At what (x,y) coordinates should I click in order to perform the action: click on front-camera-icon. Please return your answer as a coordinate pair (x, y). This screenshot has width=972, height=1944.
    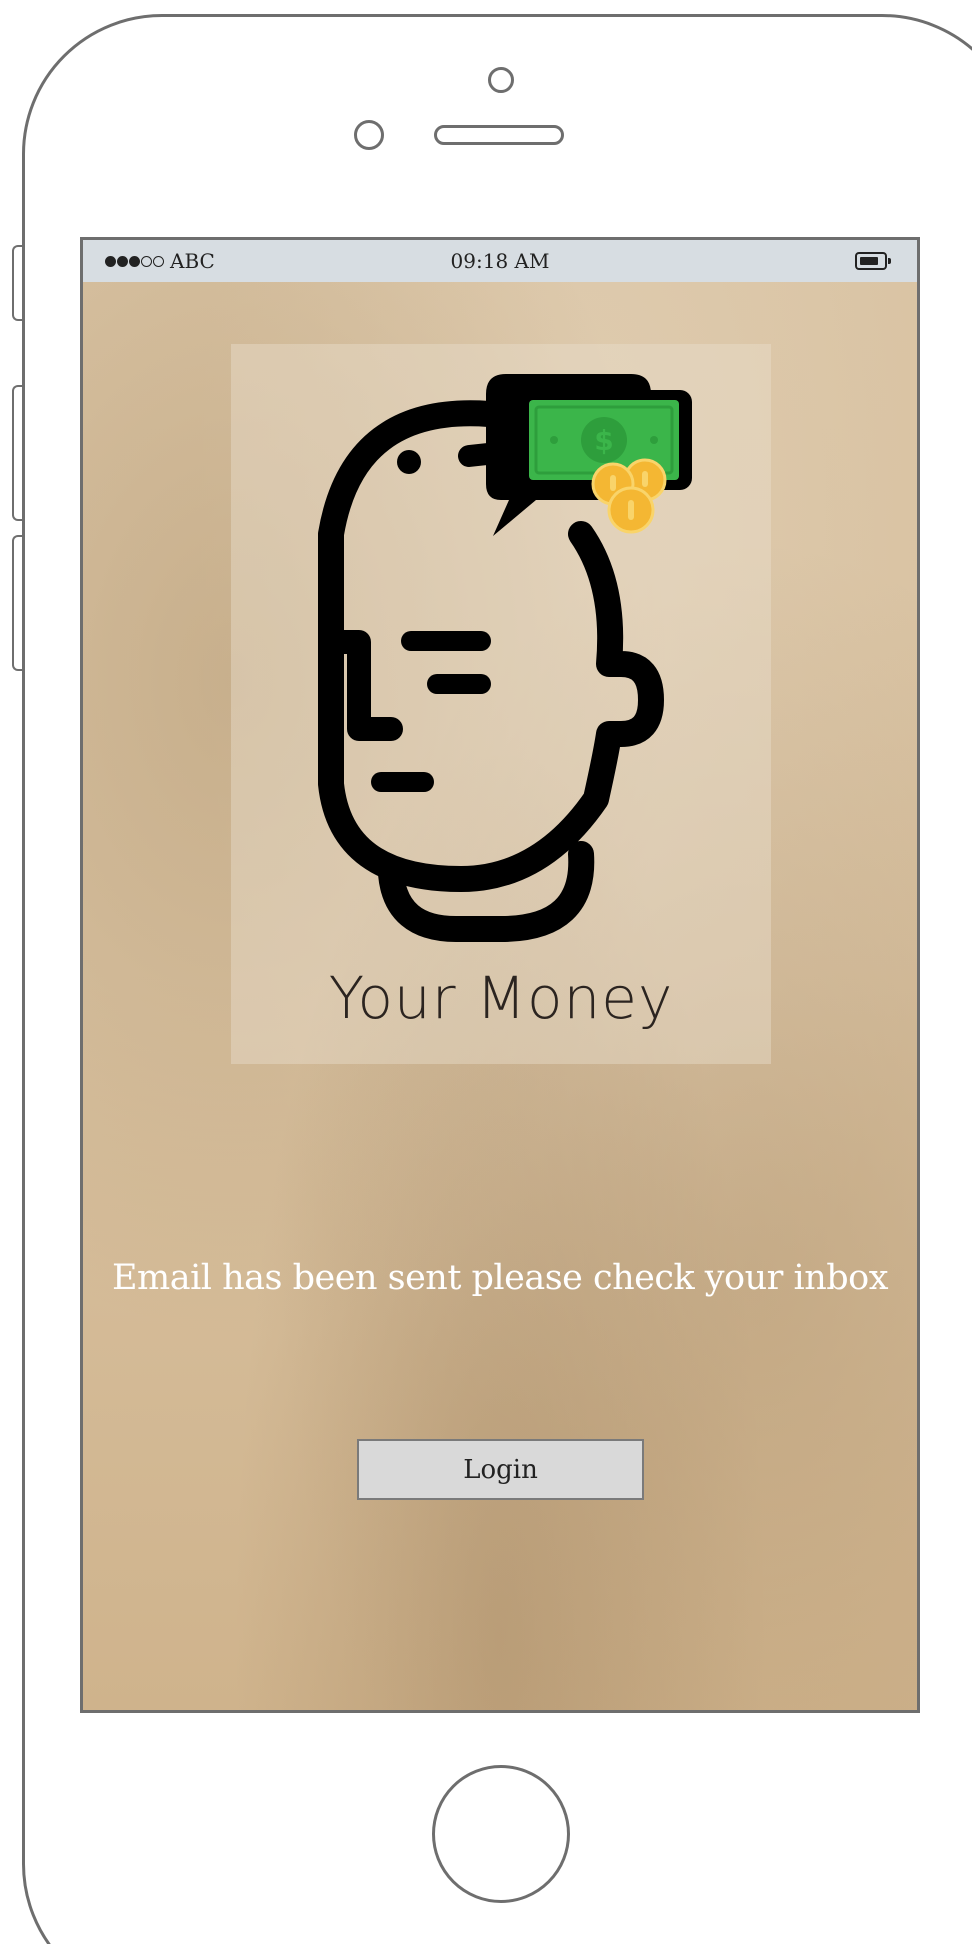
    Looking at the image, I should click on (501, 80).